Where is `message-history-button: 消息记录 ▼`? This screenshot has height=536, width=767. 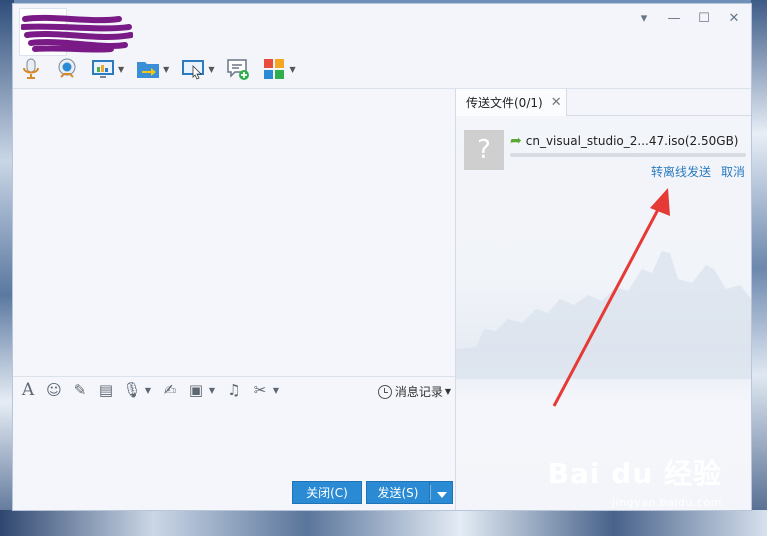 message-history-button: 消息记录 ▼ is located at coordinates (414, 391).